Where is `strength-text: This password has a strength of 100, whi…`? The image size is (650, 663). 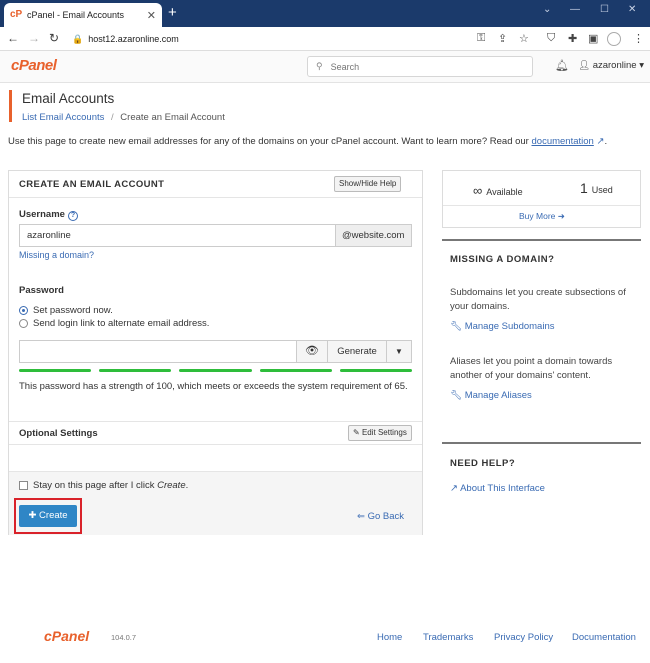
strength-text: This password has a strength of 100, whi… is located at coordinates (213, 386).